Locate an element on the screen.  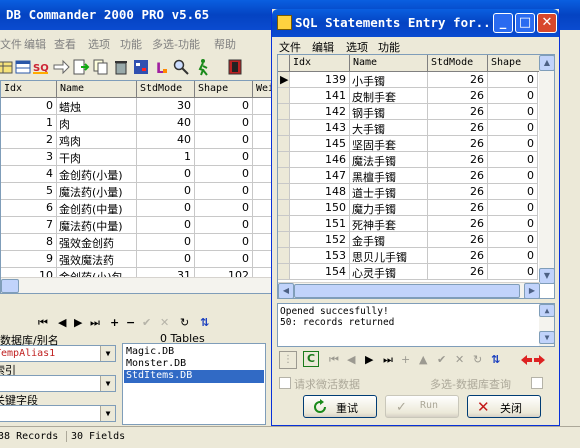
column-header-name: Name is located at coordinates (389, 63).